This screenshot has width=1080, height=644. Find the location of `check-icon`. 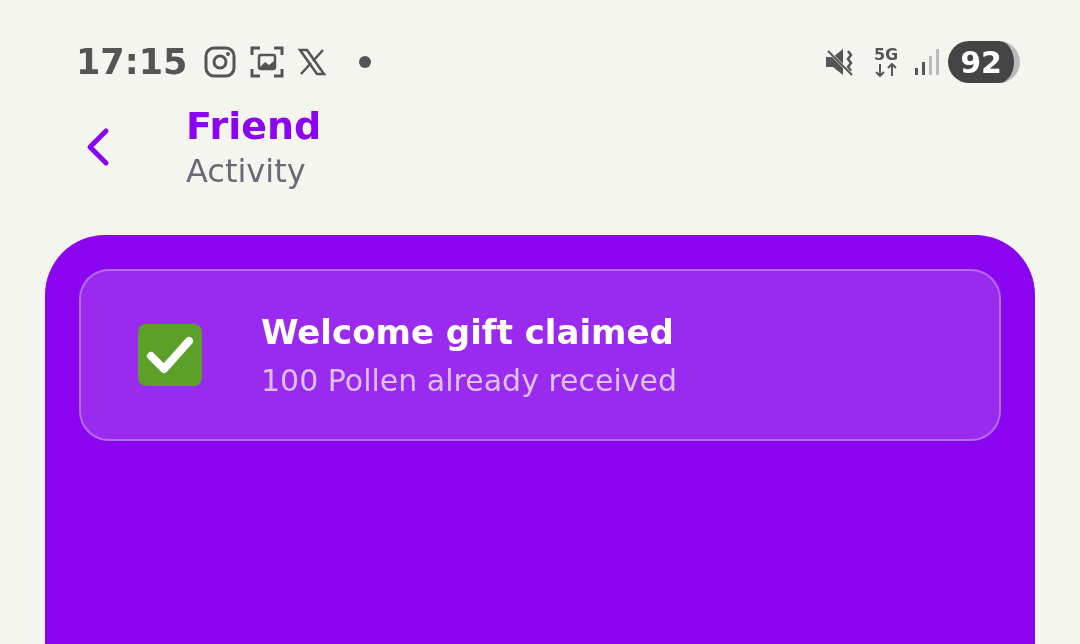

check-icon is located at coordinates (170, 355).